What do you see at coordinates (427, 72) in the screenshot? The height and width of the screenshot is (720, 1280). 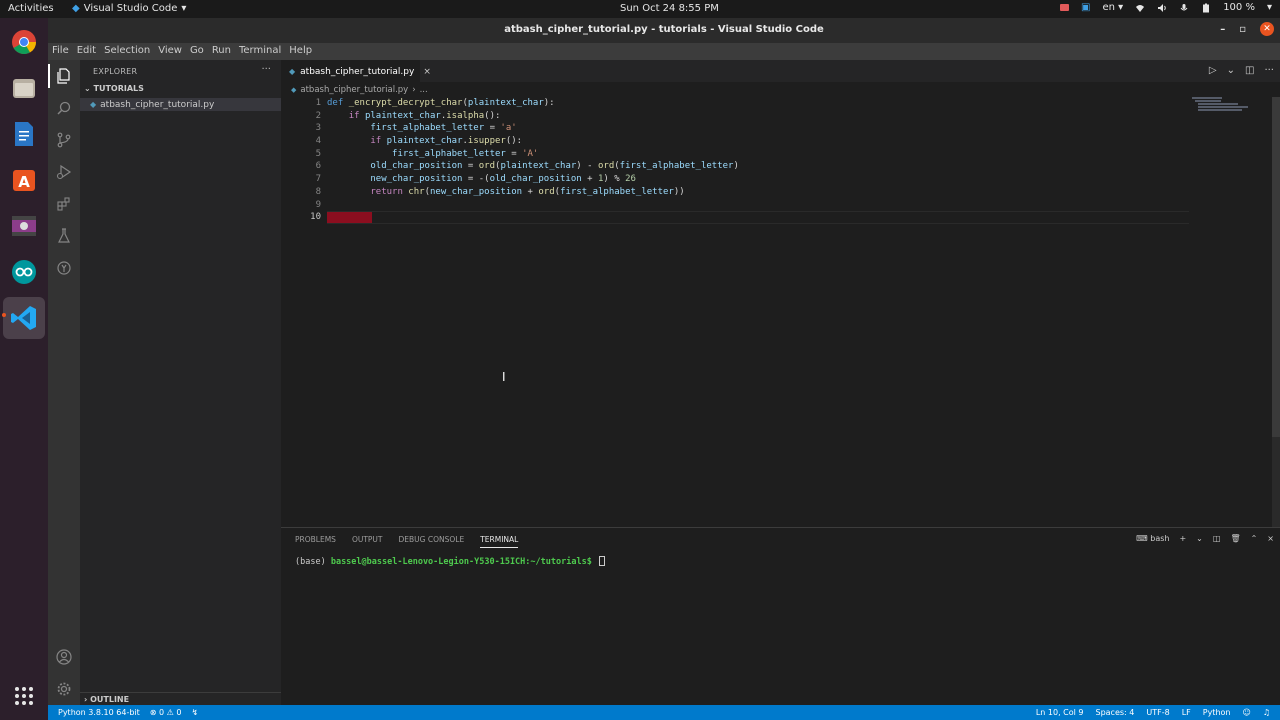 I see `close-tab-icon: ×` at bounding box center [427, 72].